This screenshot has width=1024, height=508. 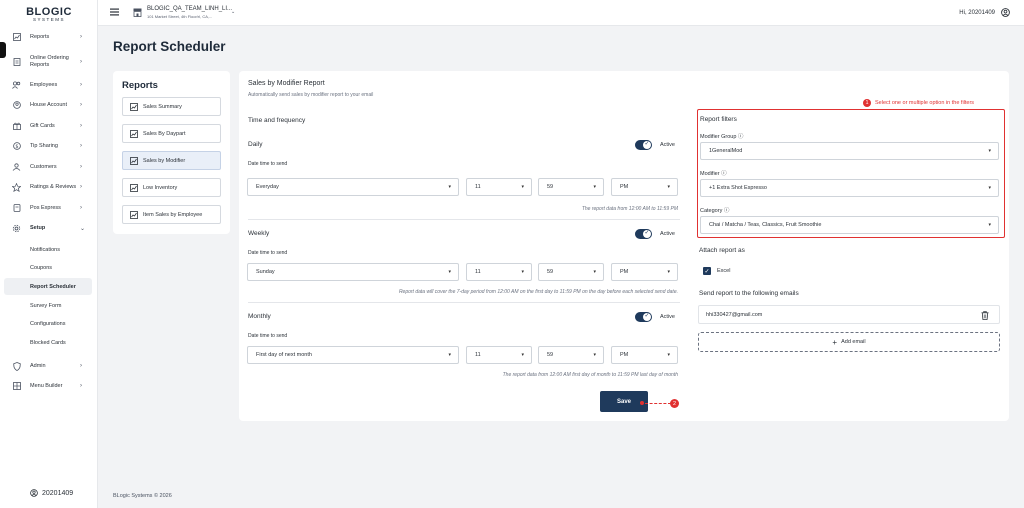 What do you see at coordinates (643, 317) in the screenshot?
I see `monthly-active-toggle: ✓` at bounding box center [643, 317].